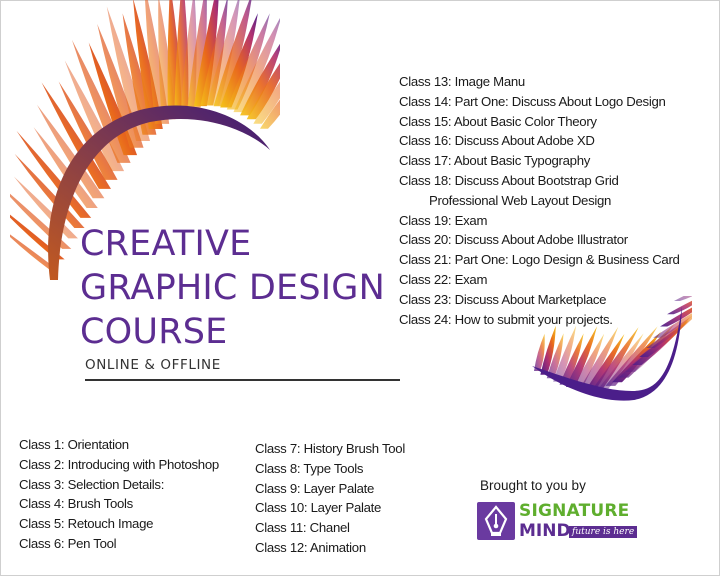 The image size is (720, 576). I want to click on list-item: Class 24: How to submit your projects., so click(506, 319).